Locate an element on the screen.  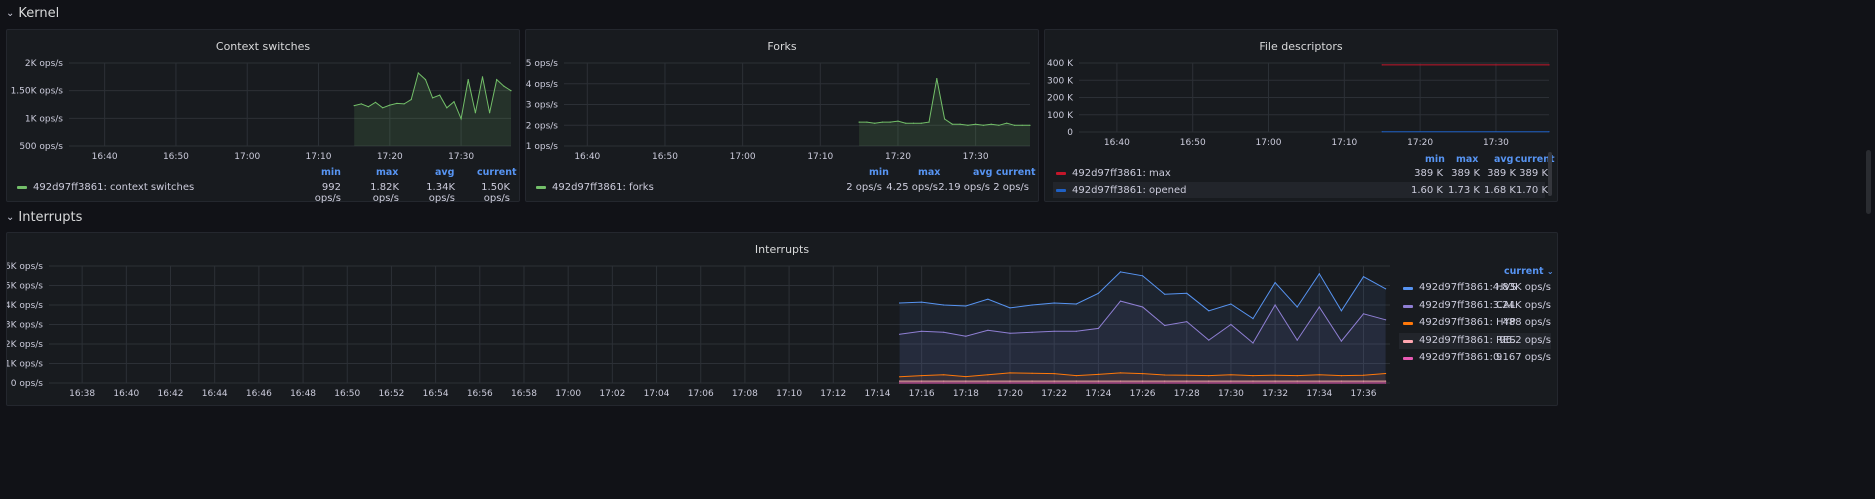
legend-item: 492d97ff3861: CAL 3.24K ops/s is located at coordinates (1475, 306).